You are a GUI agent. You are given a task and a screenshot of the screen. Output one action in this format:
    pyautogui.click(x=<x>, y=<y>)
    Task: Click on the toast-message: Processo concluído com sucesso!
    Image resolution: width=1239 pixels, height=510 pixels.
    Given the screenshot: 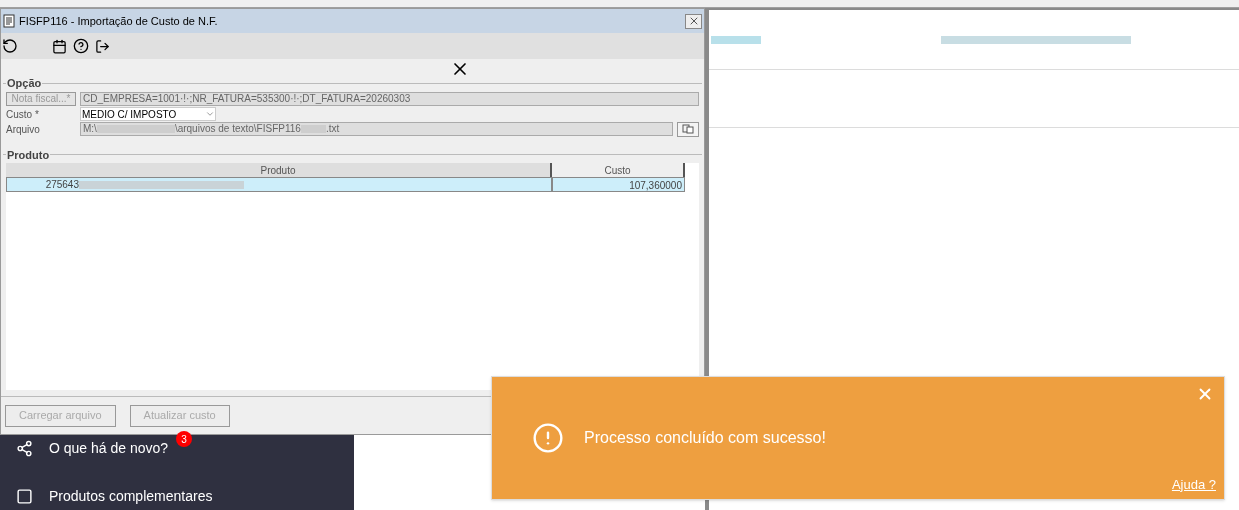 What is the action you would take?
    pyautogui.click(x=705, y=438)
    